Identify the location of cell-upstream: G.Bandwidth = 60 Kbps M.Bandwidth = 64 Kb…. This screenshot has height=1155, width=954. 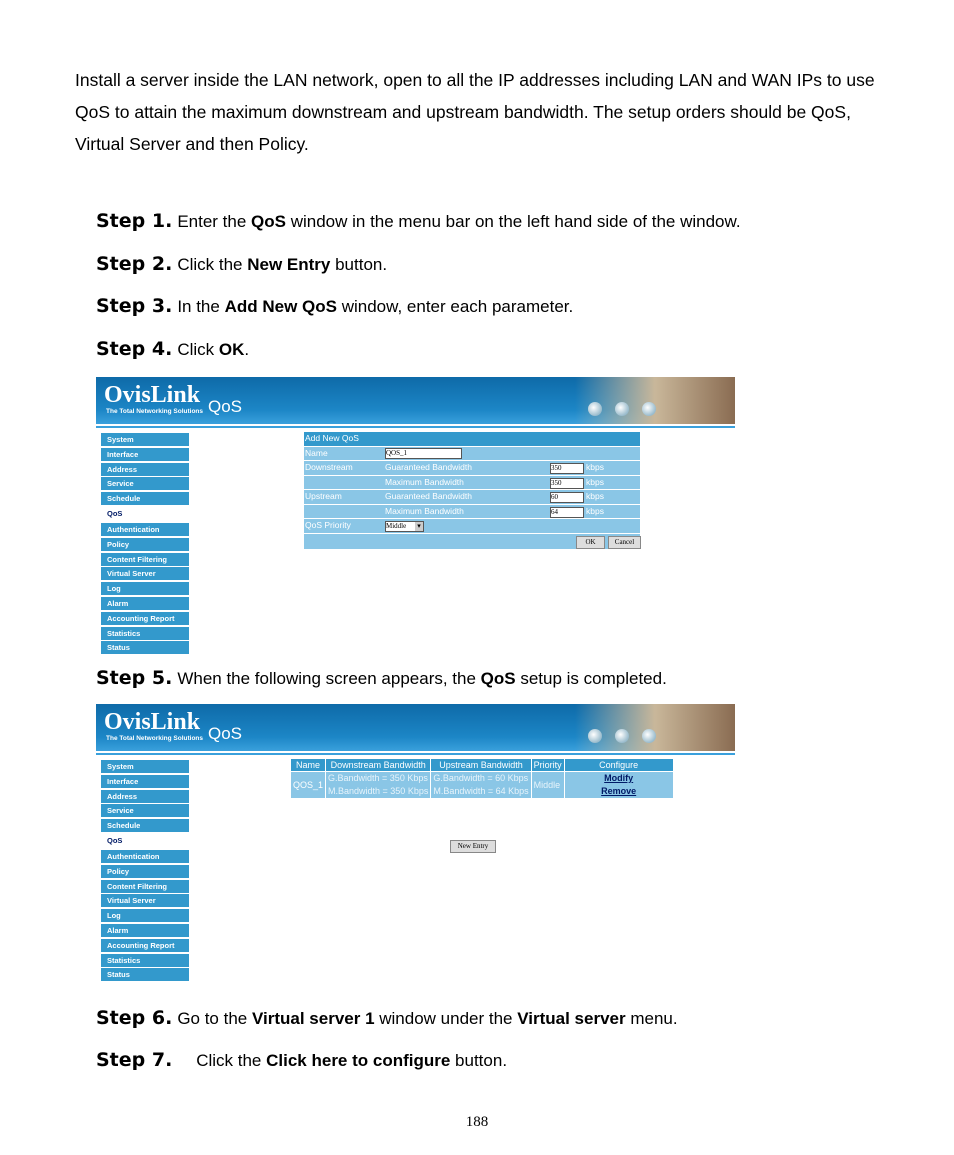
(481, 785).